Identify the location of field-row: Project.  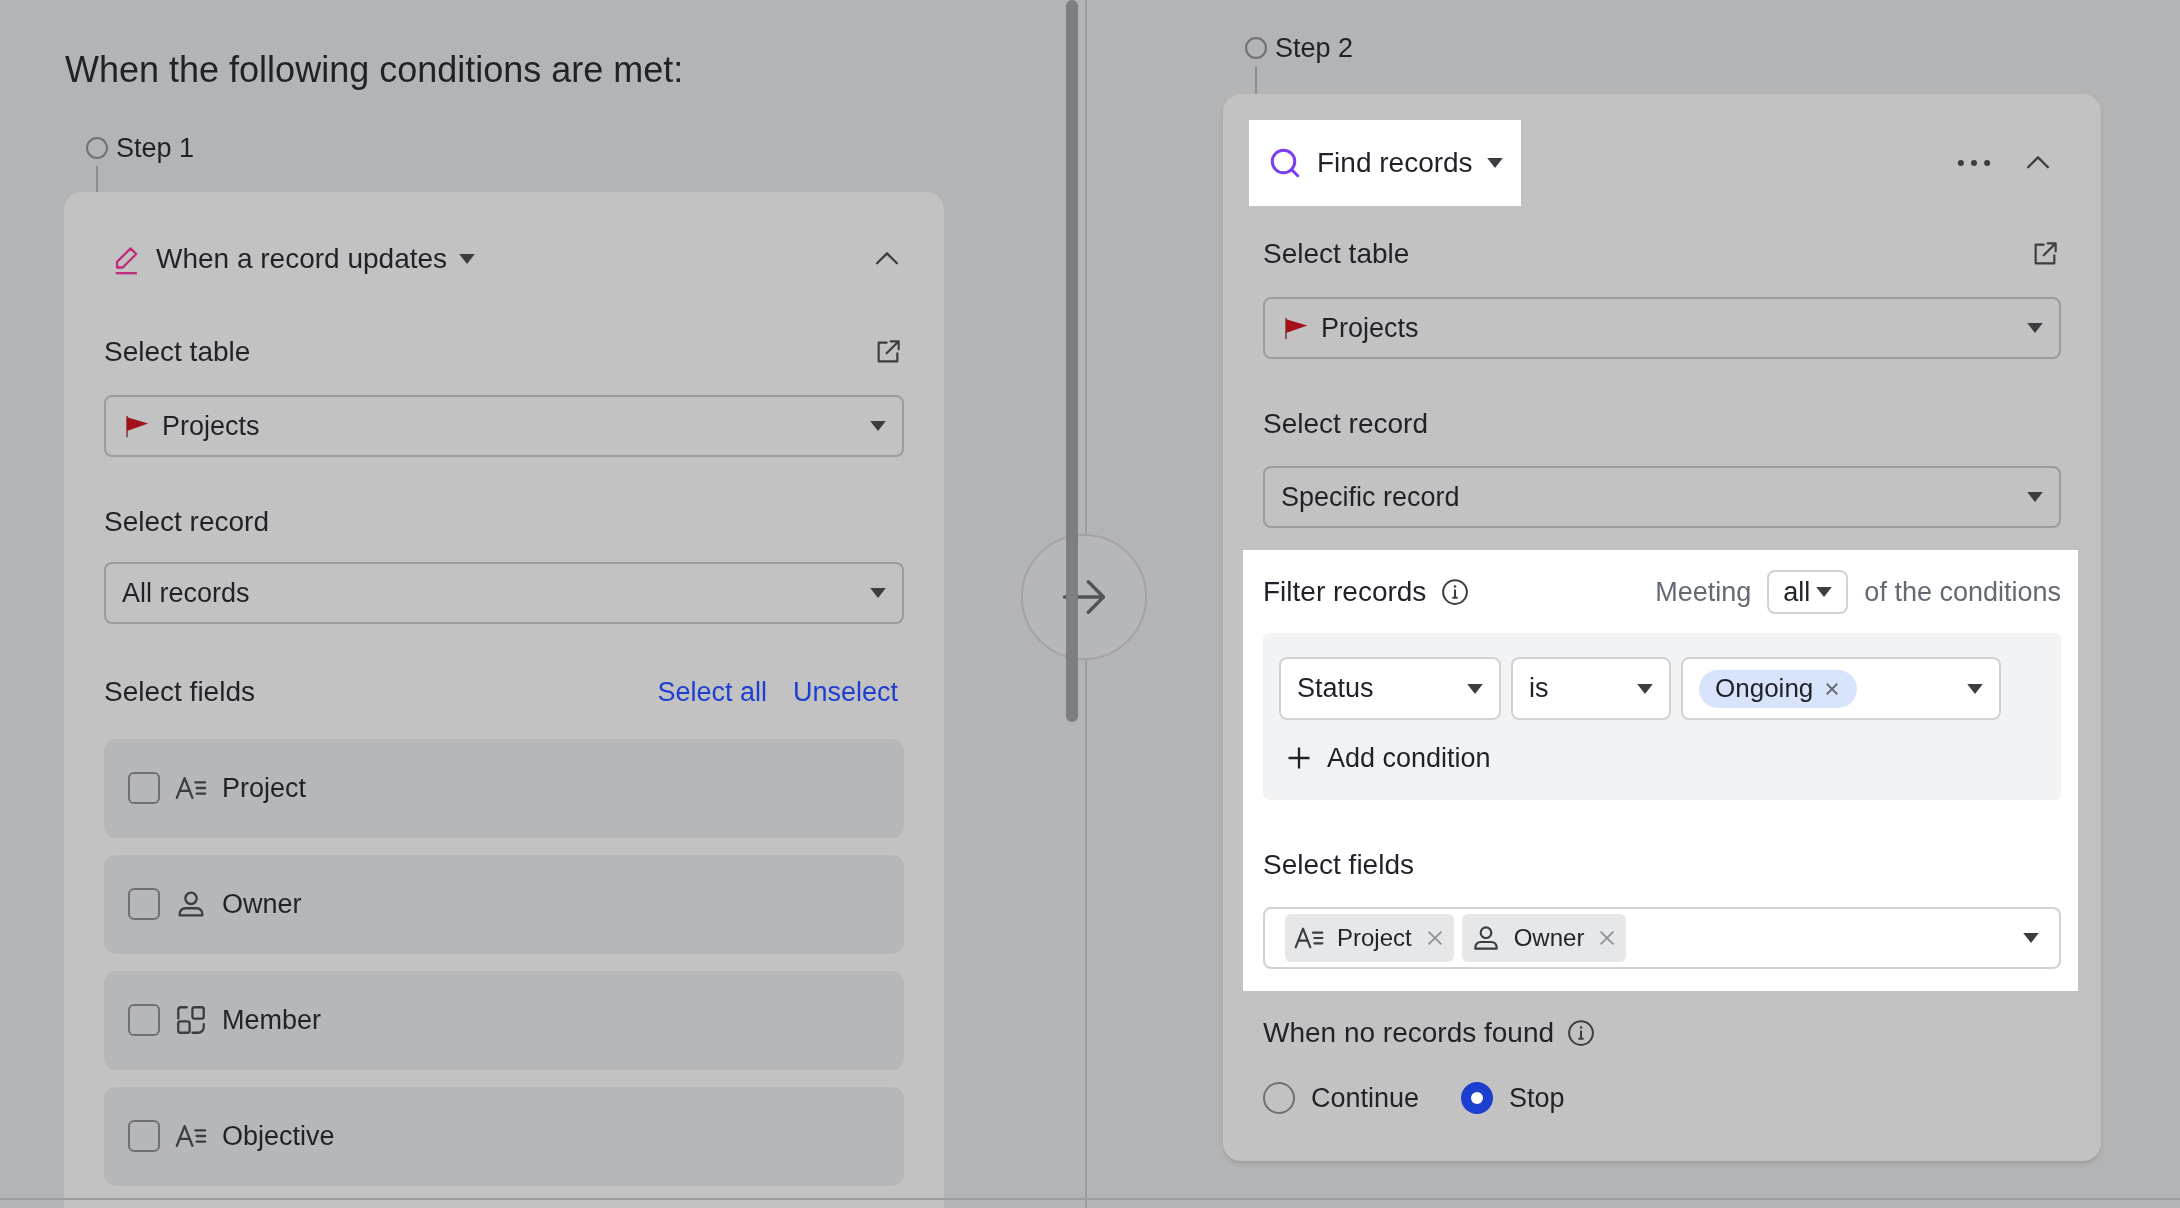
(504, 788).